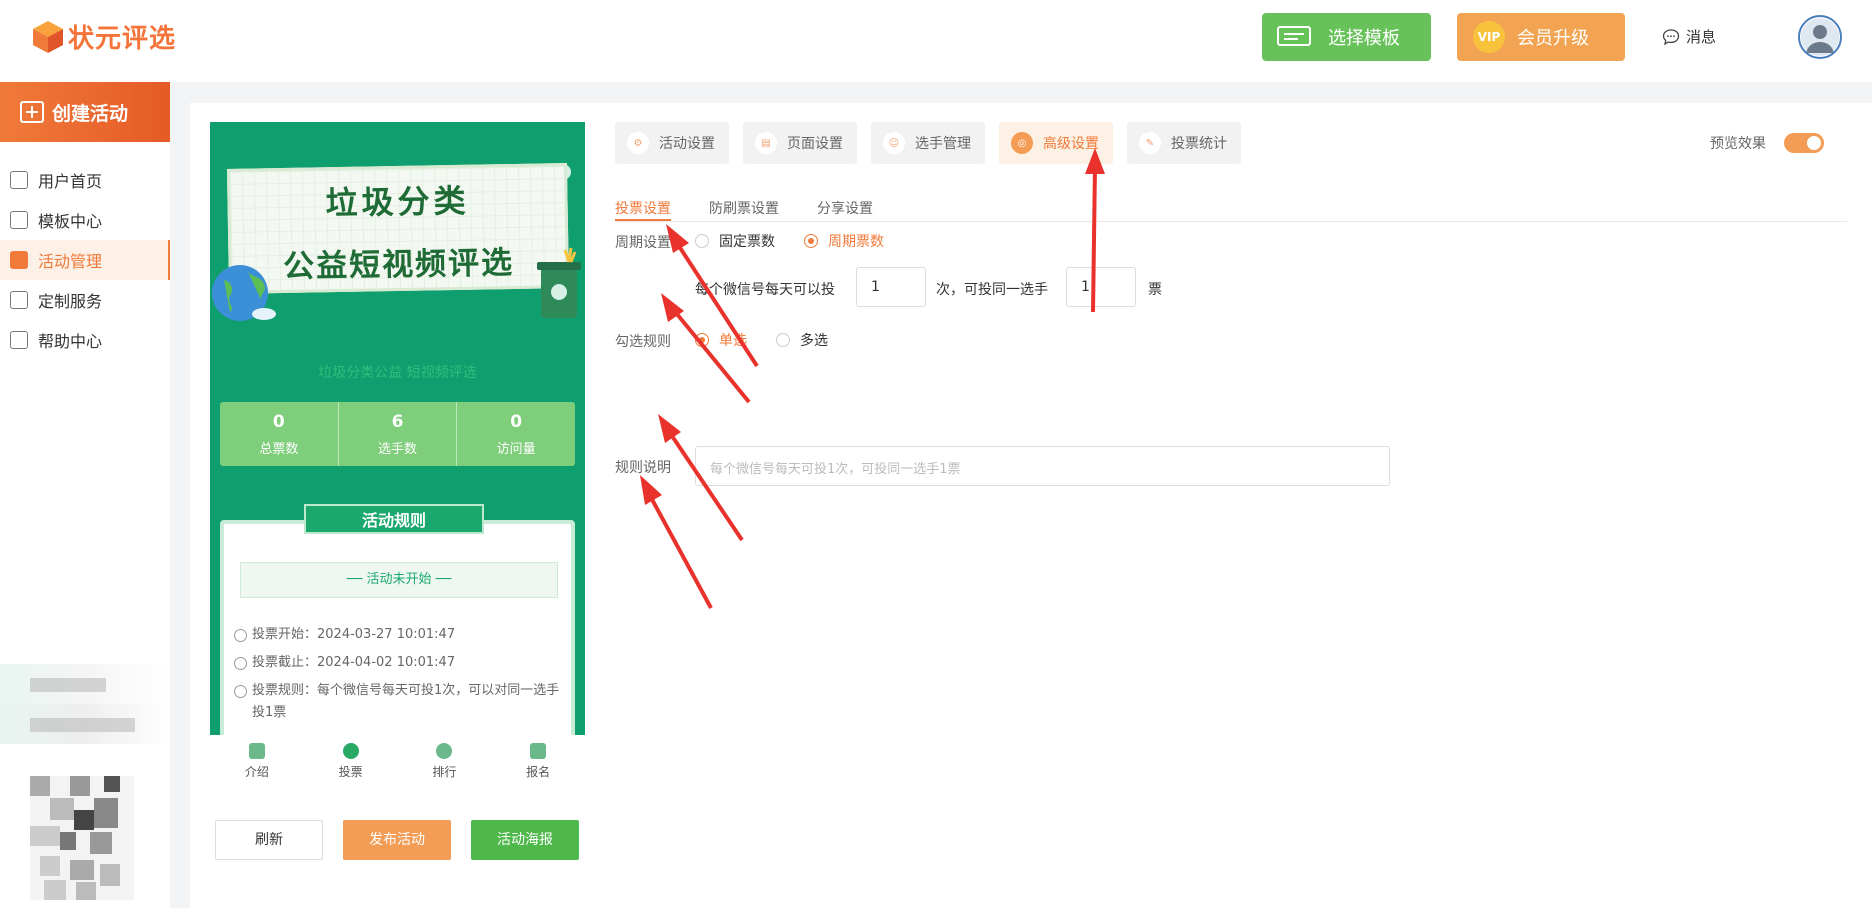 This screenshot has height=908, width=1872. Describe the element at coordinates (1042, 466) in the screenshot. I see `rule-desc-input: 每个微信号每天可投1次，可投同一选手1票` at that location.